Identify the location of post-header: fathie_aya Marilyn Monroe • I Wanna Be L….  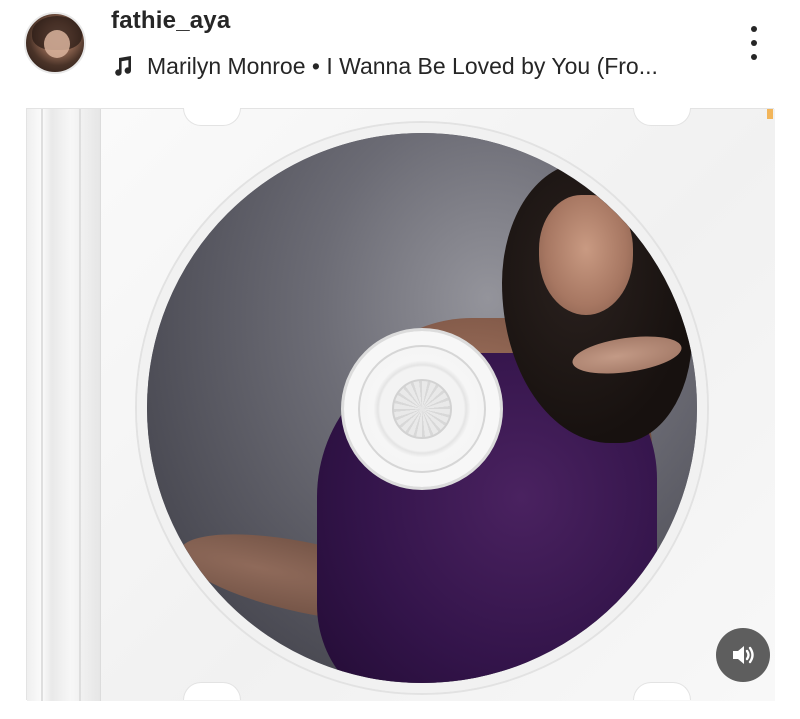
(400, 50).